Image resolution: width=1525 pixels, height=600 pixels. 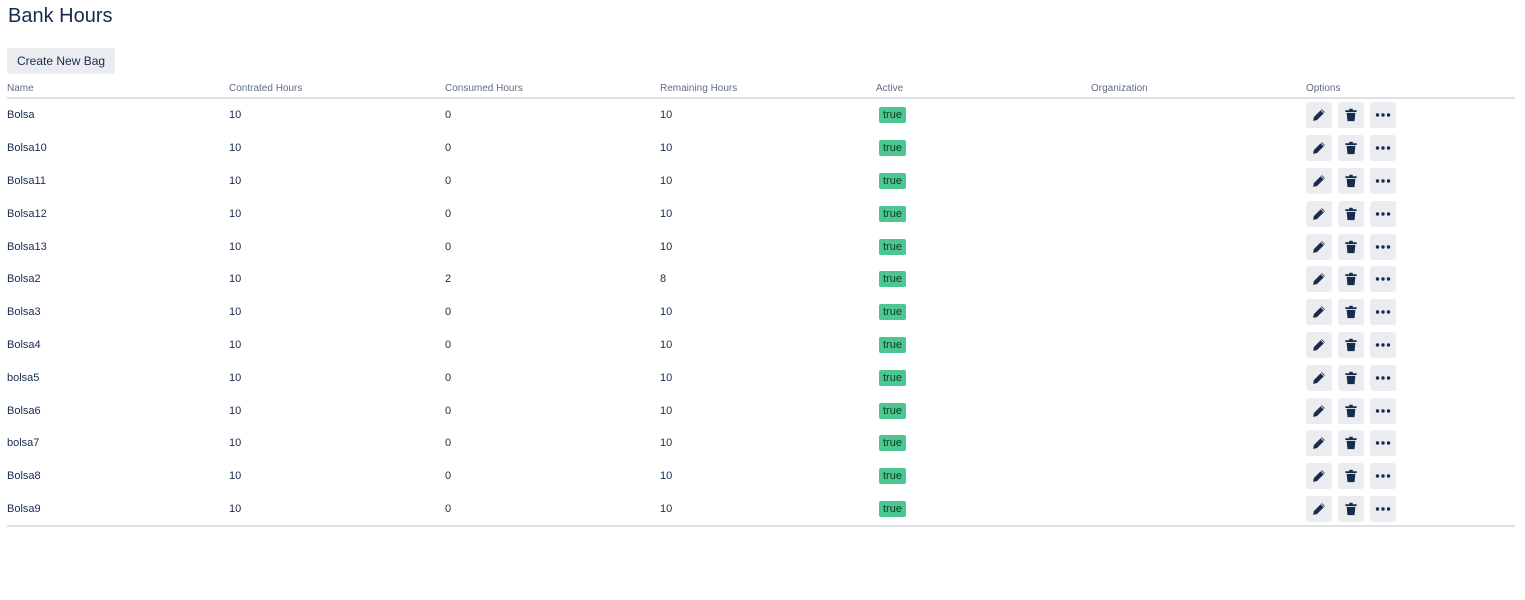 What do you see at coordinates (1198, 88) in the screenshot?
I see `column-header-organization: Organization` at bounding box center [1198, 88].